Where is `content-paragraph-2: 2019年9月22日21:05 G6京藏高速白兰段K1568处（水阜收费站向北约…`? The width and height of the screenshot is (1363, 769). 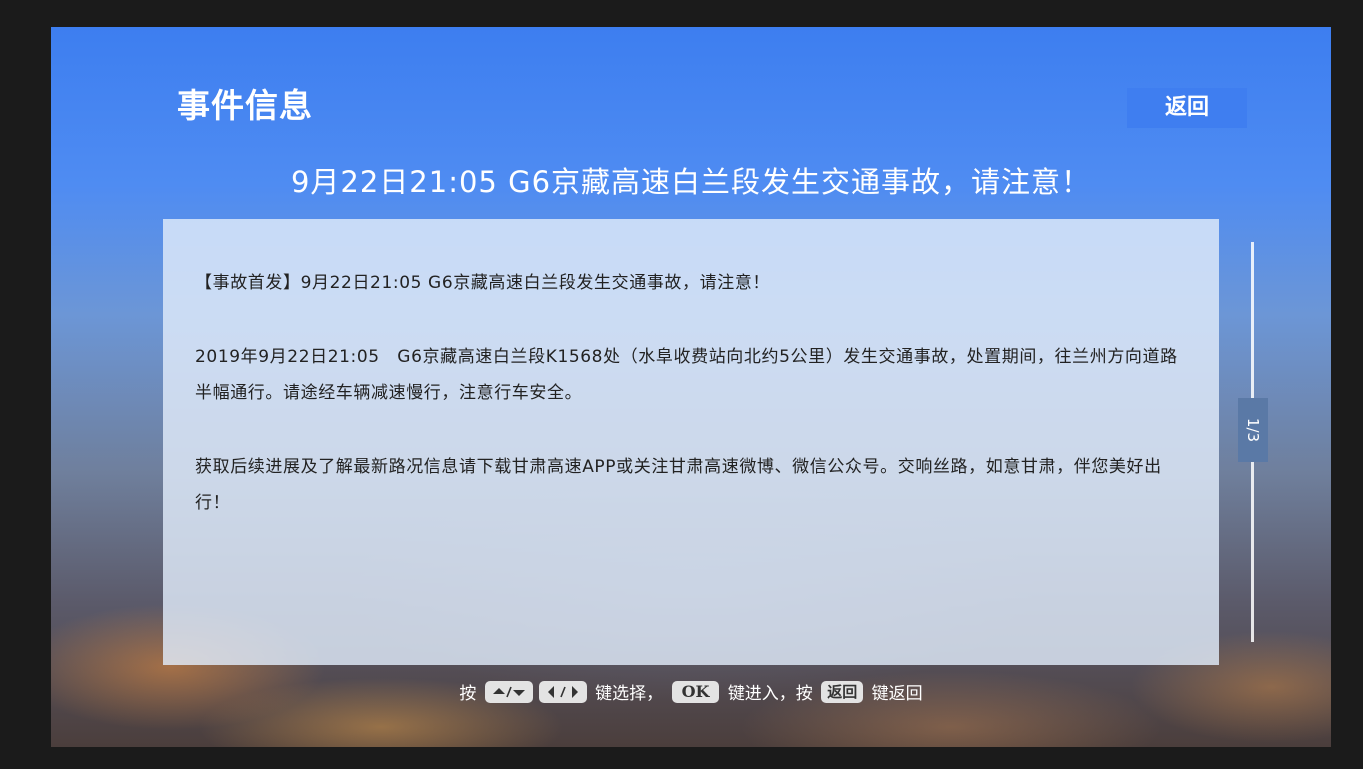 content-paragraph-2: 2019年9月22日21:05 G6京藏高速白兰段K1568处（水阜收费站向北约… is located at coordinates (686, 375).